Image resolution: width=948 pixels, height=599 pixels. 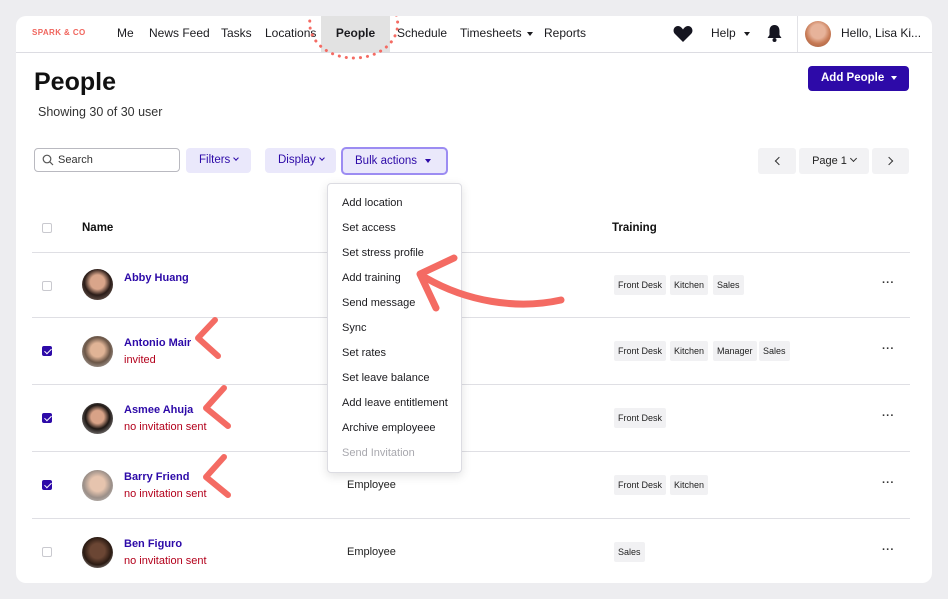 What do you see at coordinates (422, 34) in the screenshot?
I see `nav-schedule: Schedule` at bounding box center [422, 34].